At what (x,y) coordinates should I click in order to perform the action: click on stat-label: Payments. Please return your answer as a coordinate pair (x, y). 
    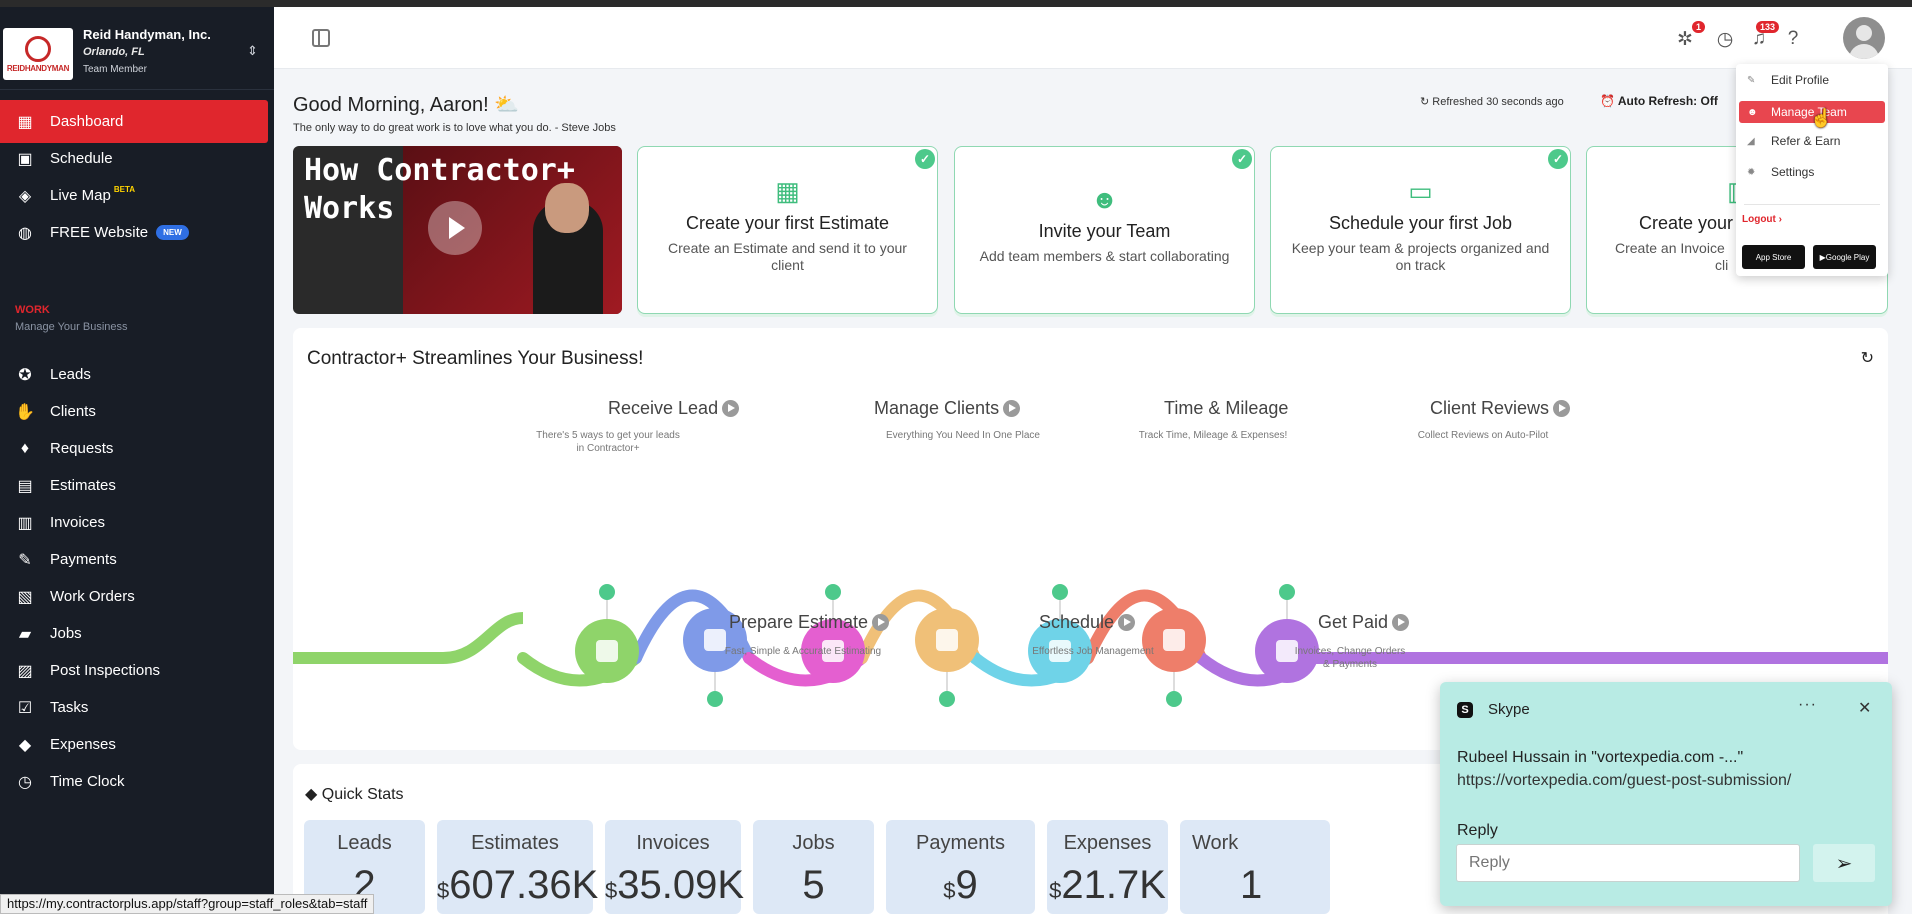
    Looking at the image, I should click on (960, 843).